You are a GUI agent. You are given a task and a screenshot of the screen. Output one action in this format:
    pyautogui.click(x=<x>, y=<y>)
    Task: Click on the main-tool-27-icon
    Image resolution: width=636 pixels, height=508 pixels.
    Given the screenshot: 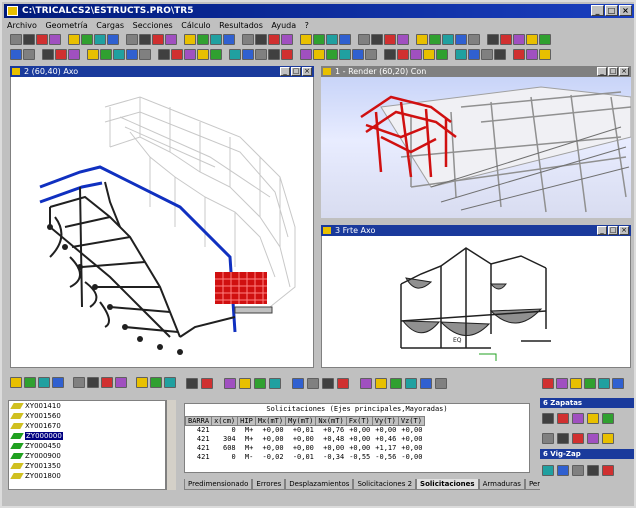 What is the action you would take?
    pyautogui.click(x=390, y=39)
    